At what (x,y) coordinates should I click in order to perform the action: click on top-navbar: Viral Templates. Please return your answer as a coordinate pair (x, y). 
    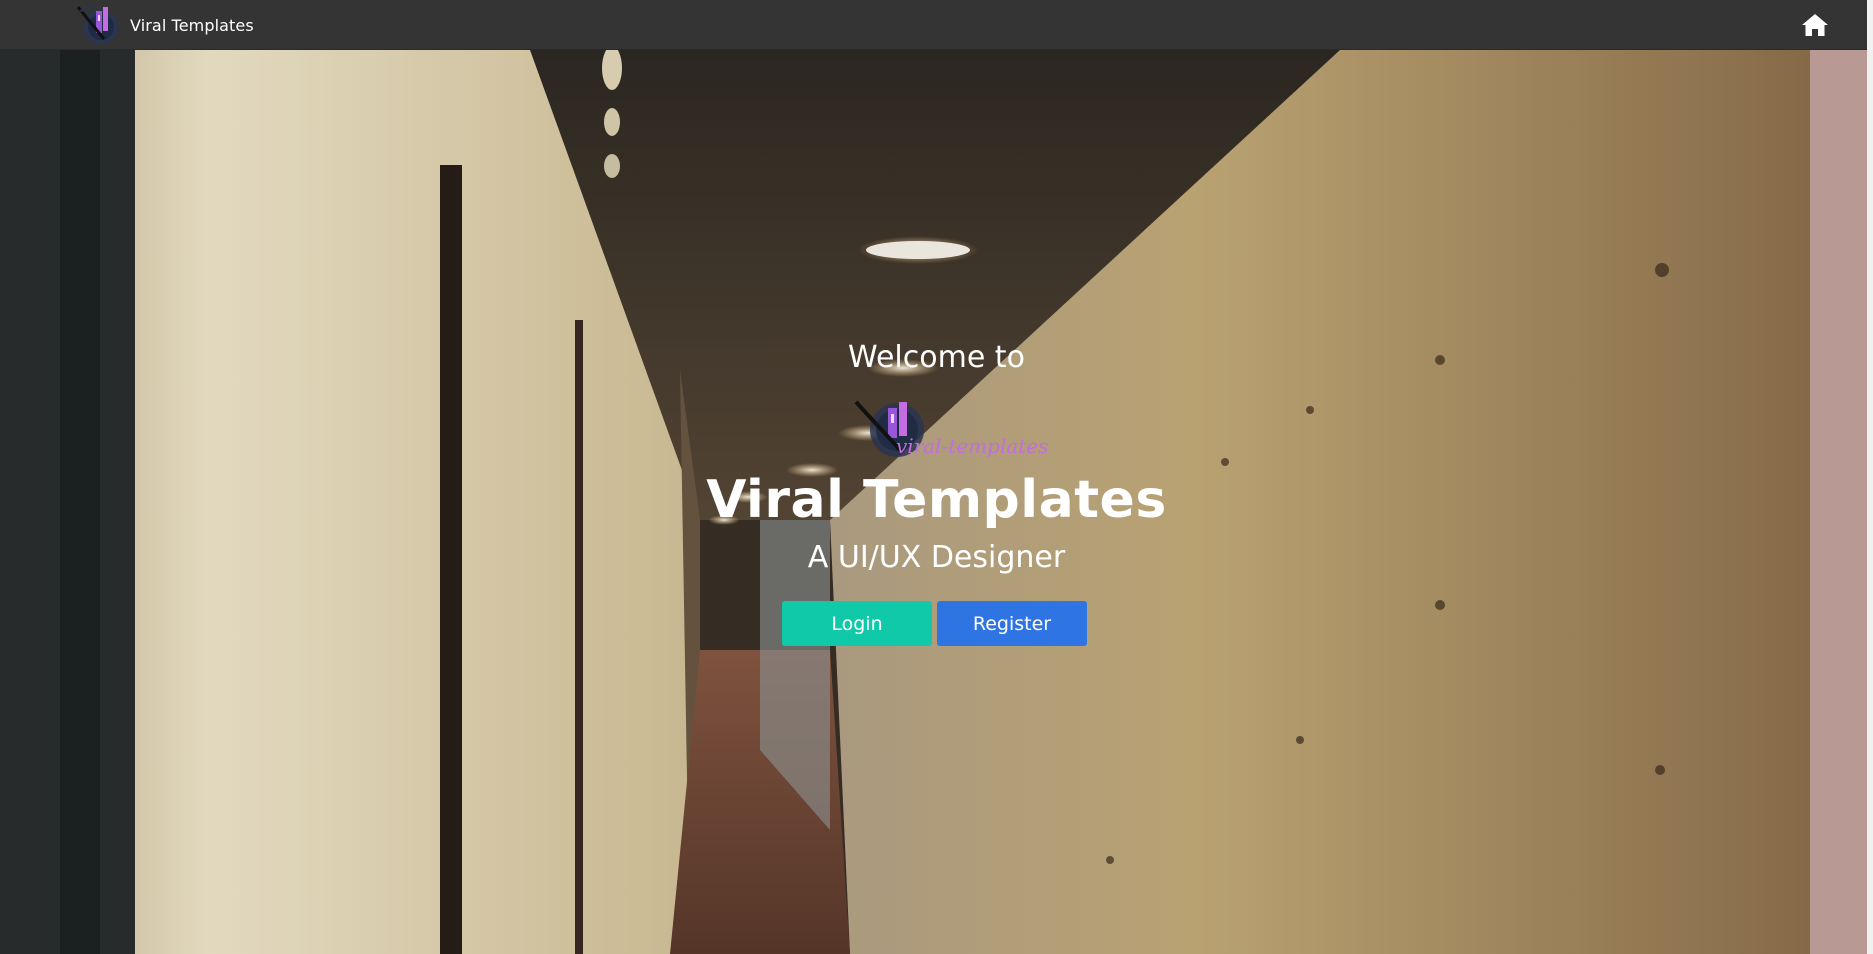
    Looking at the image, I should click on (936, 25).